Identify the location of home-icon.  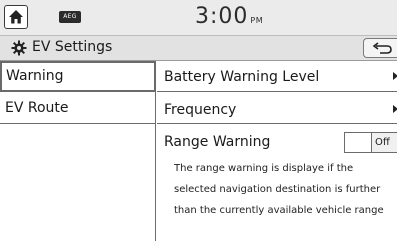
(16, 17).